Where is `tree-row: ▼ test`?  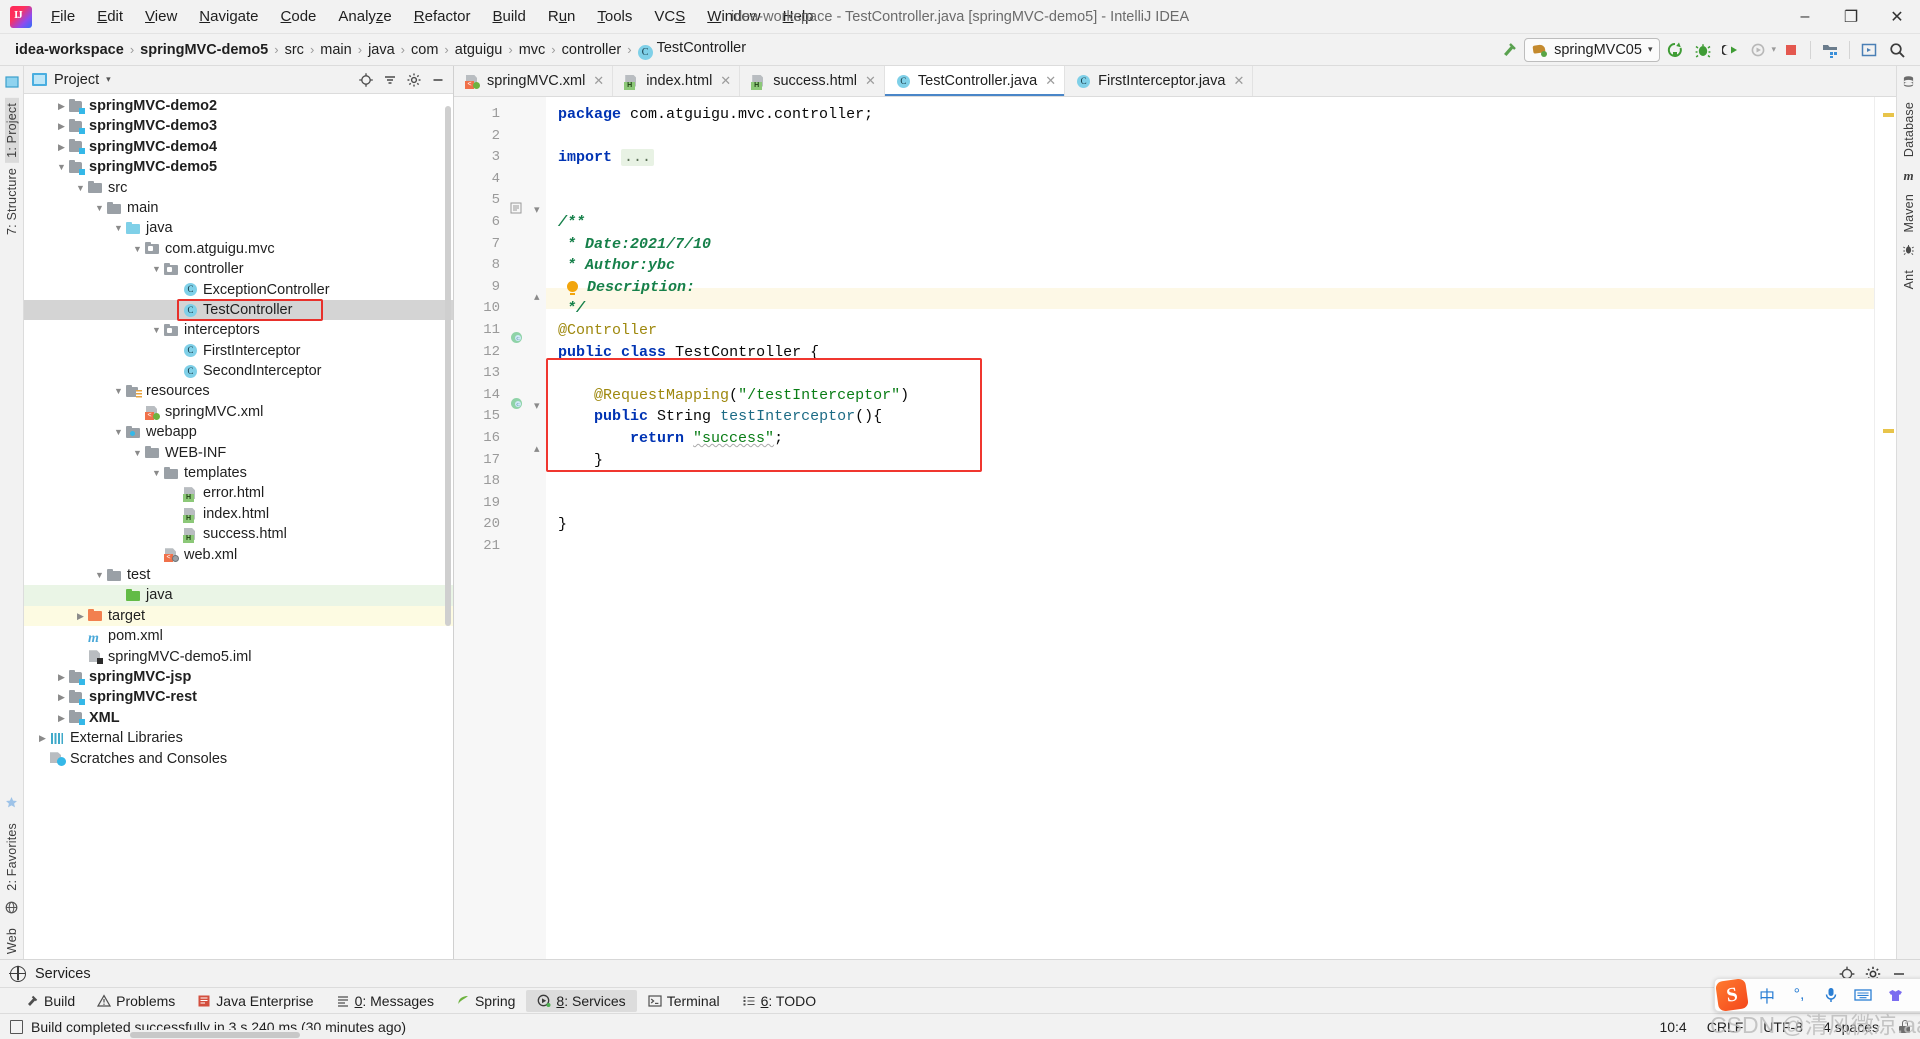
tree-row: ▼ test is located at coordinates (238, 575).